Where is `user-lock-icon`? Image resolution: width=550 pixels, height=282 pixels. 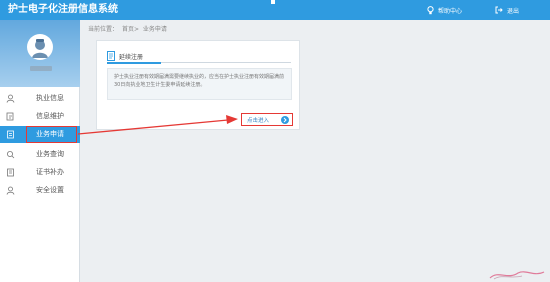
user-lock-icon is located at coordinates (10, 190).